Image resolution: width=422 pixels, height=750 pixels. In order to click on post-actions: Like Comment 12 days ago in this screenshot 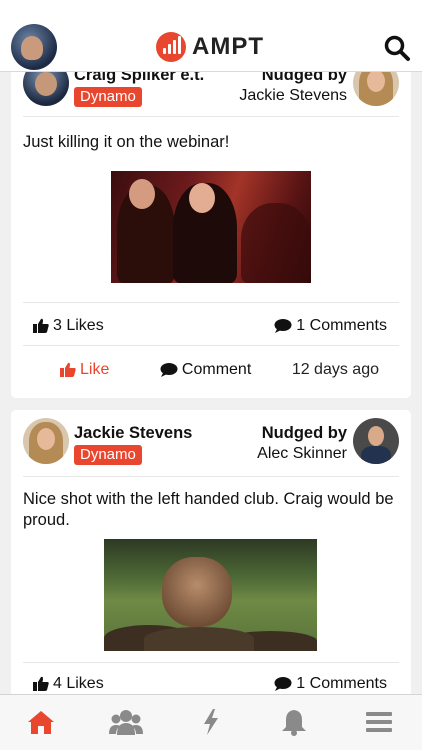, I will do `click(211, 370)`.